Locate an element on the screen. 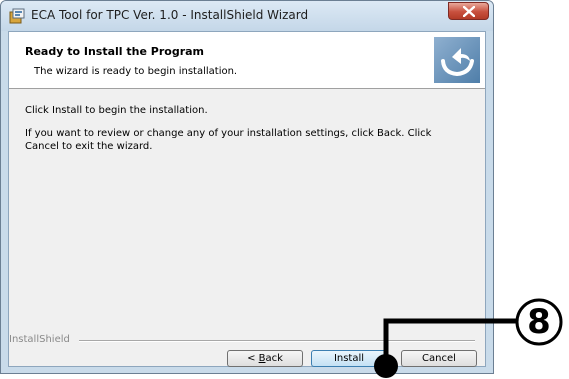 This screenshot has width=569, height=379. step-callout-leader is located at coordinates (468, 338).